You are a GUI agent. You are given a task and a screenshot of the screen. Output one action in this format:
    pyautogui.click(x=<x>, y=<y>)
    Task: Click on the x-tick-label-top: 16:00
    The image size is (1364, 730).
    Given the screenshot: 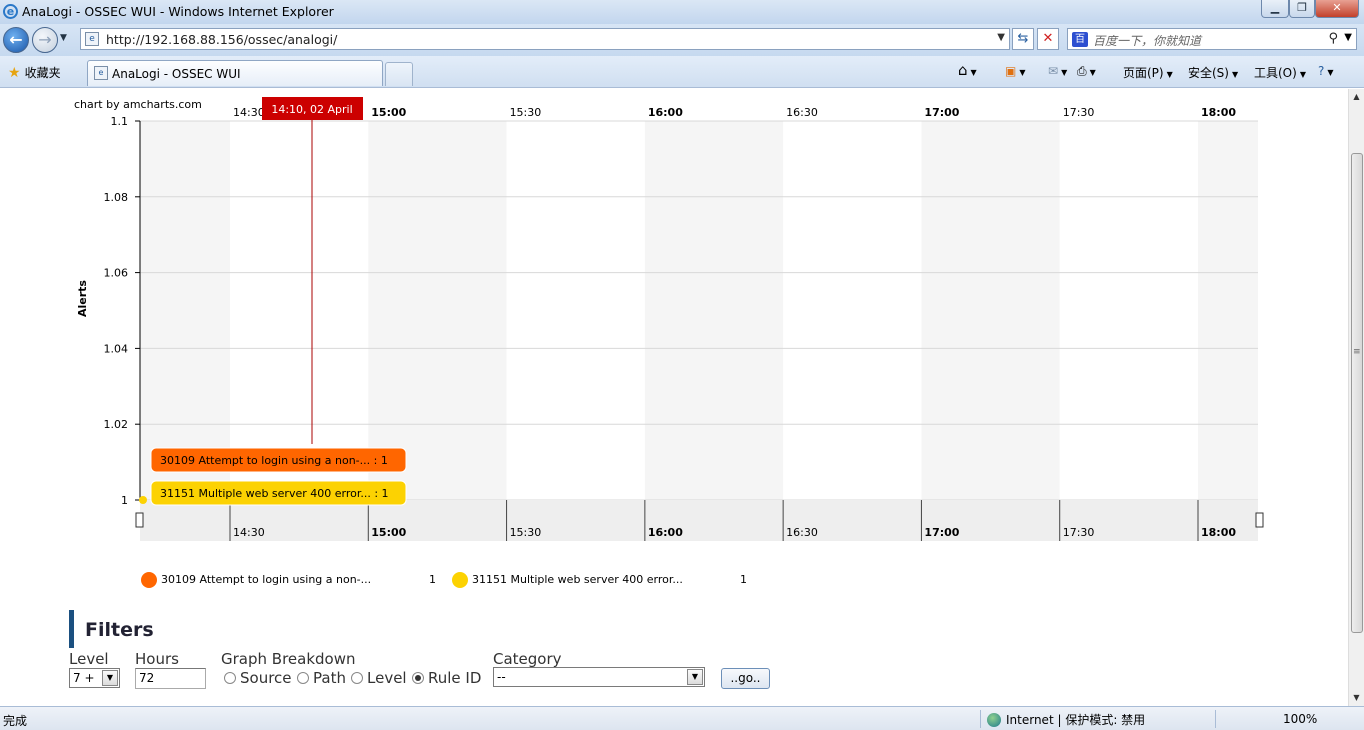 What is the action you would take?
    pyautogui.click(x=665, y=112)
    